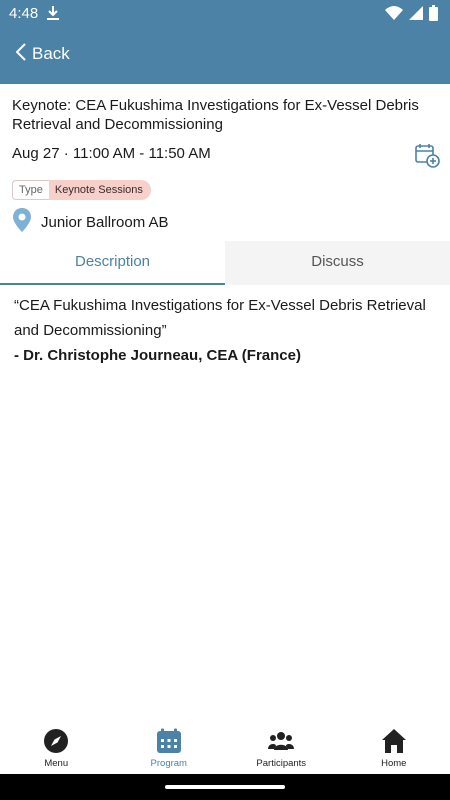 This screenshot has width=450, height=800. I want to click on tab-discuss: Discuss, so click(337, 263).